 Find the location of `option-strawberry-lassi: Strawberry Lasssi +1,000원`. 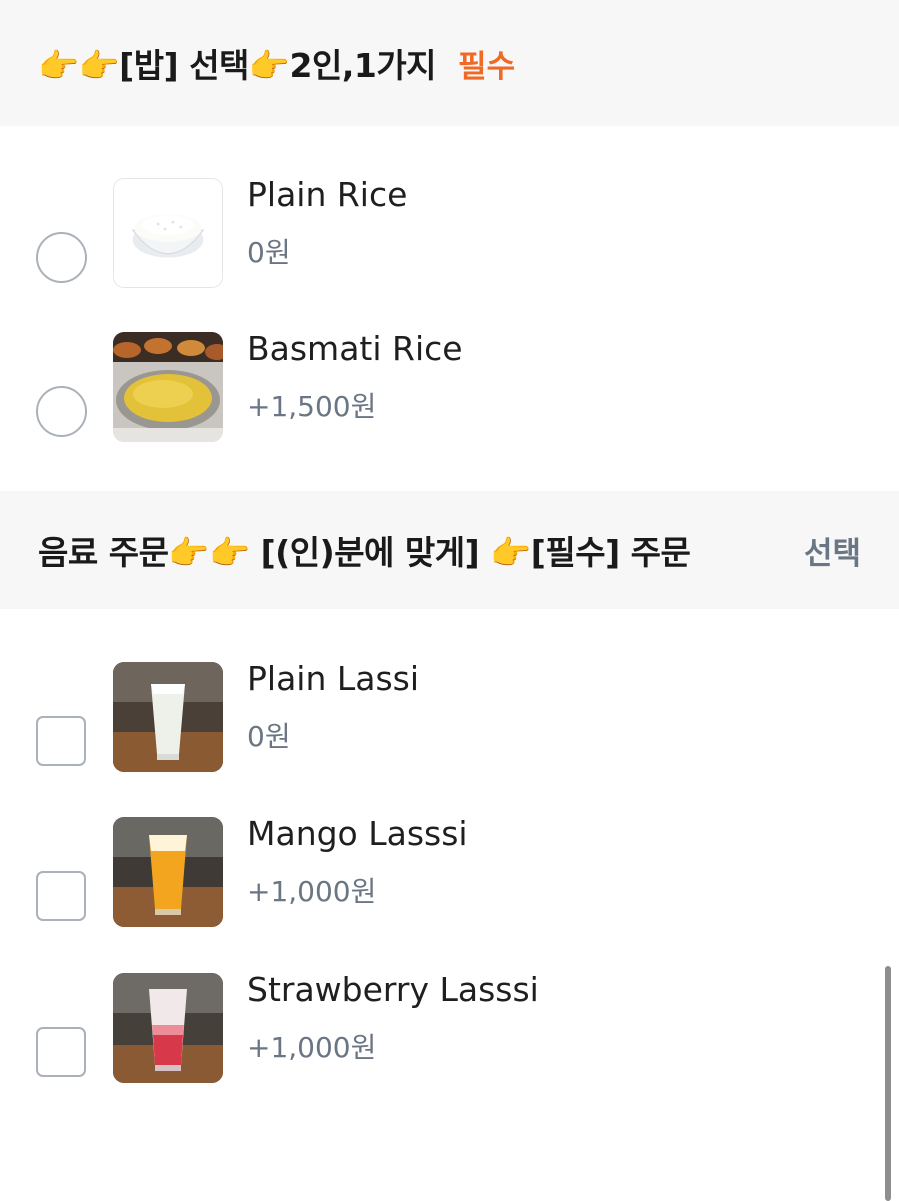

option-strawberry-lassi: Strawberry Lasssi +1,000원 is located at coordinates (449, 1050).